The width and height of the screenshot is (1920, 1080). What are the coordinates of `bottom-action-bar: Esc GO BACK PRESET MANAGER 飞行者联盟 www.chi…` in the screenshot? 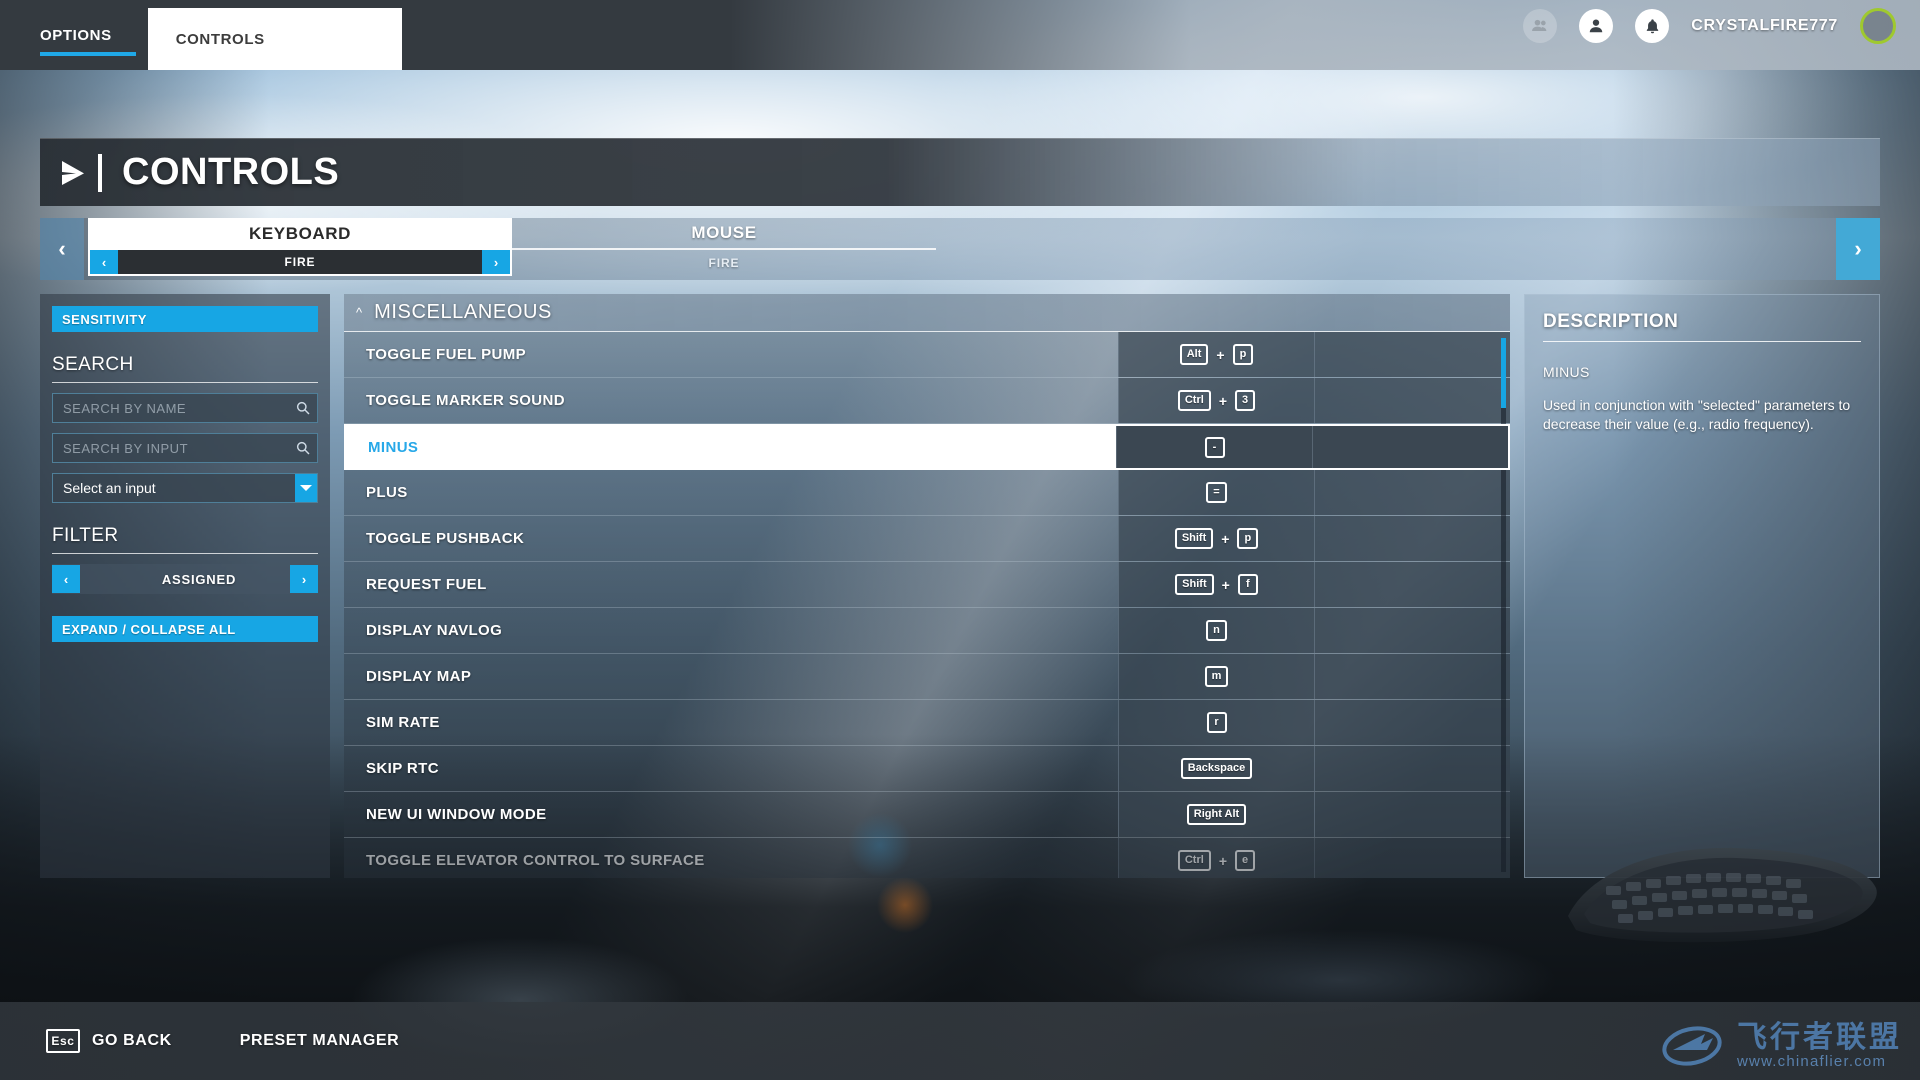 It's located at (960, 1041).